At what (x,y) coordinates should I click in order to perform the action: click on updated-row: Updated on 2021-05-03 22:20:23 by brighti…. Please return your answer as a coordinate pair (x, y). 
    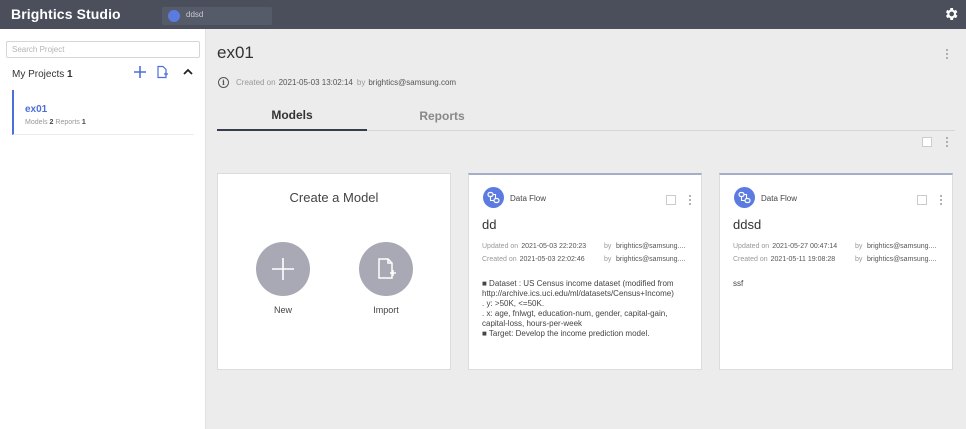
    Looking at the image, I should click on (587, 246).